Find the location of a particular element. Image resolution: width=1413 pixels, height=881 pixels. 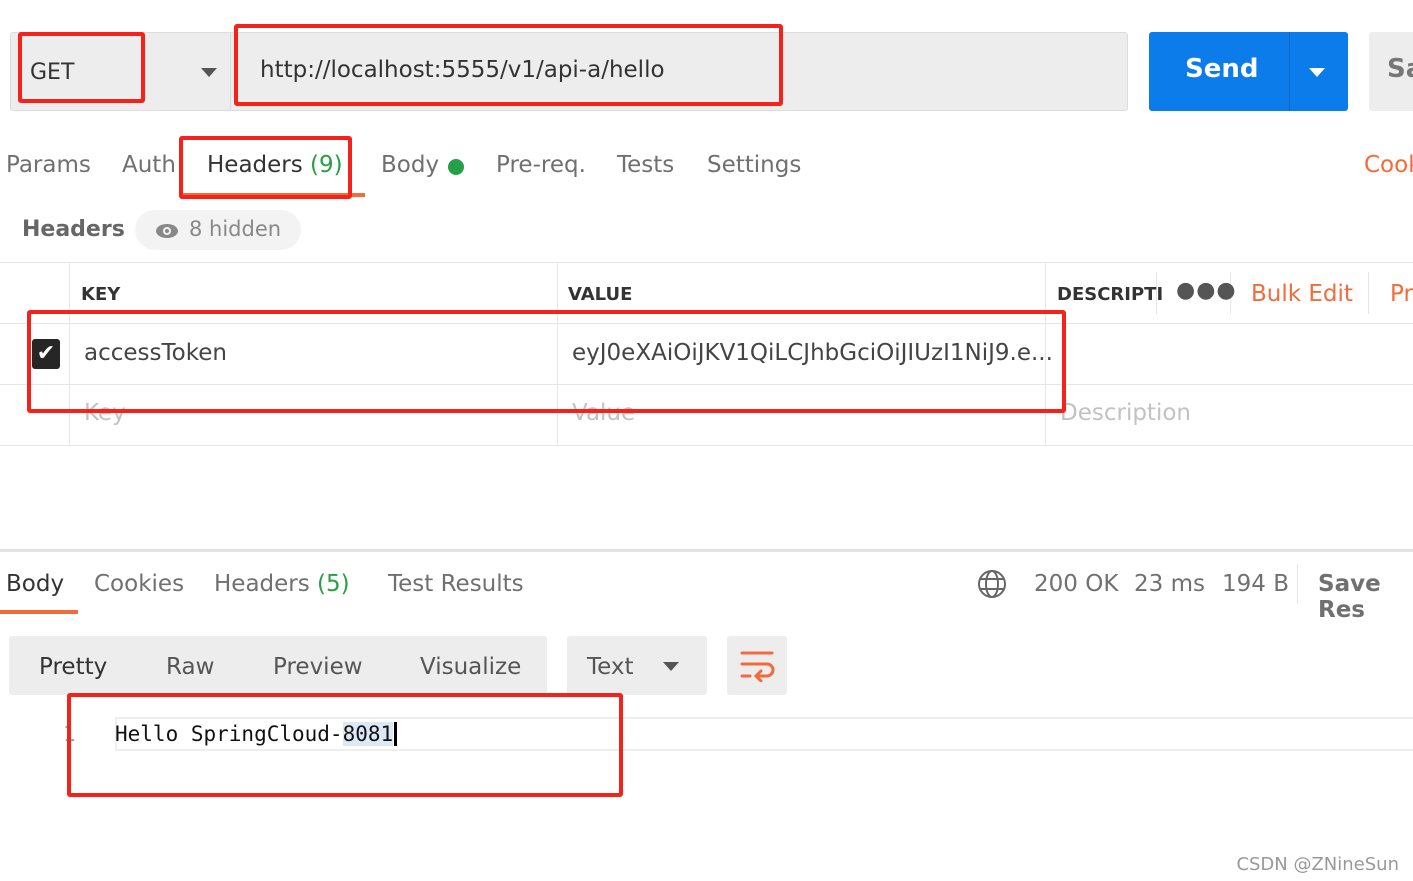

globe-icon is located at coordinates (992, 584).